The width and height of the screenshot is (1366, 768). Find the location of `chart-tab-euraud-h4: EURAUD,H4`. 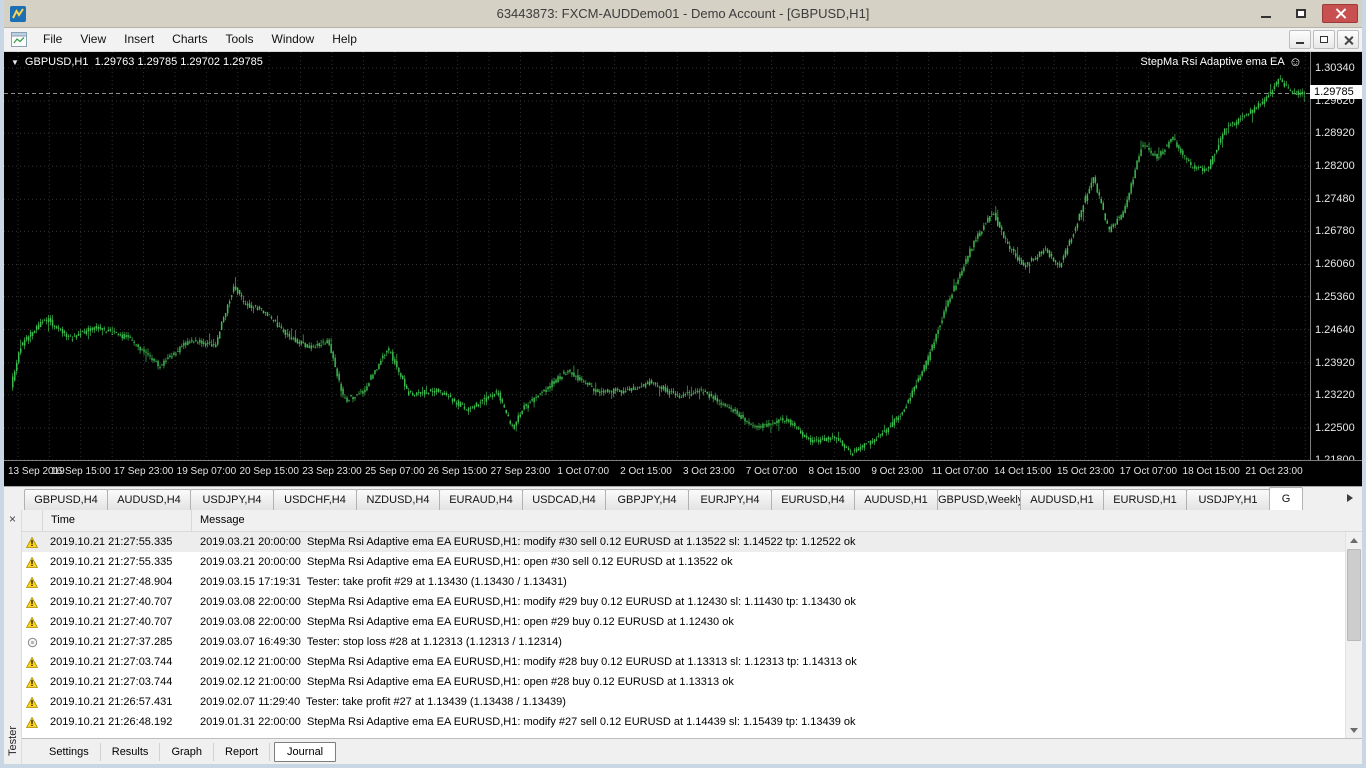

chart-tab-euraud-h4: EURAUD,H4 is located at coordinates (481, 499).